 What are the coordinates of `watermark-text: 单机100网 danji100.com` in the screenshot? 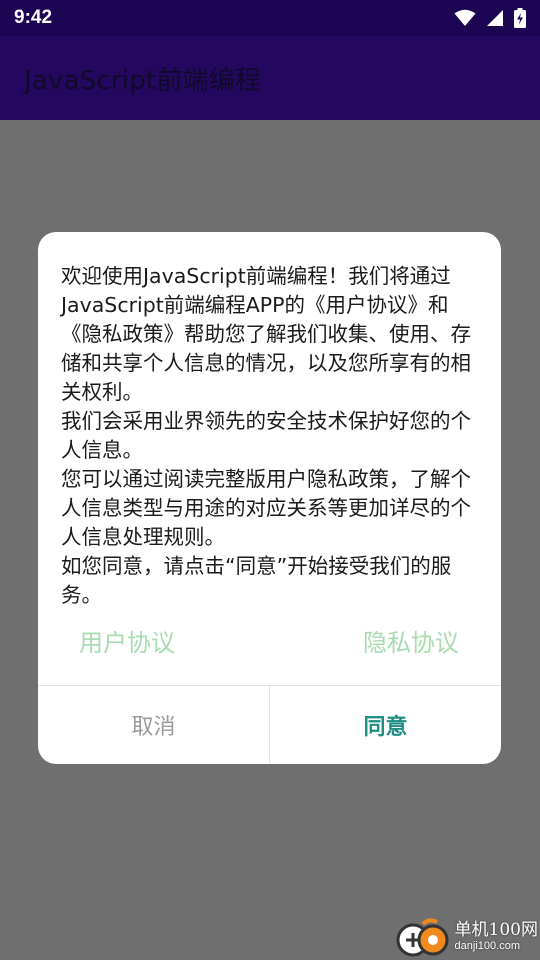 It's located at (496, 937).